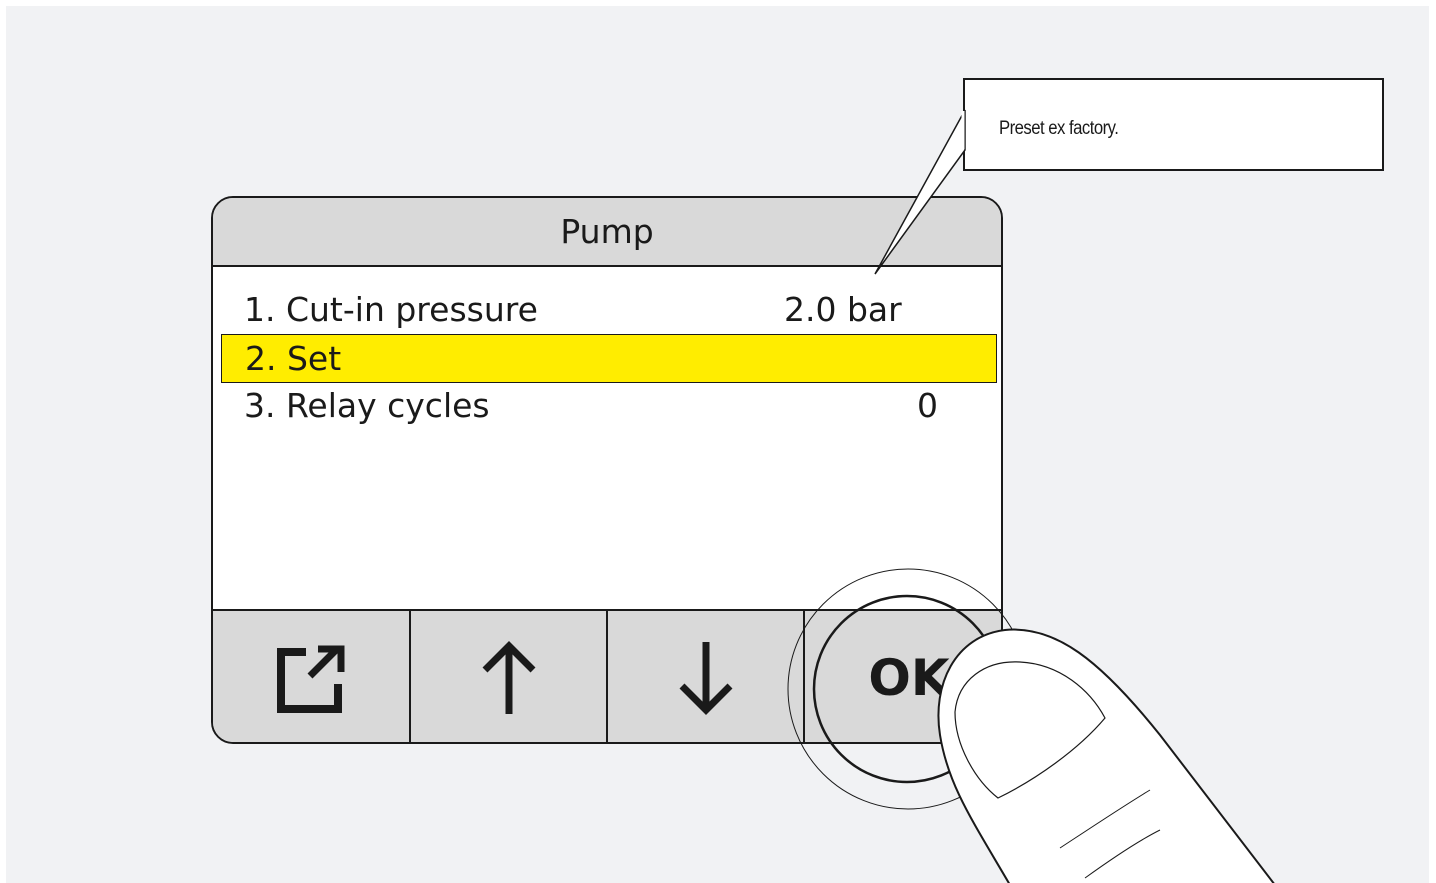 The width and height of the screenshot is (1436, 883). I want to click on menu-item-value: 0, so click(927, 405).